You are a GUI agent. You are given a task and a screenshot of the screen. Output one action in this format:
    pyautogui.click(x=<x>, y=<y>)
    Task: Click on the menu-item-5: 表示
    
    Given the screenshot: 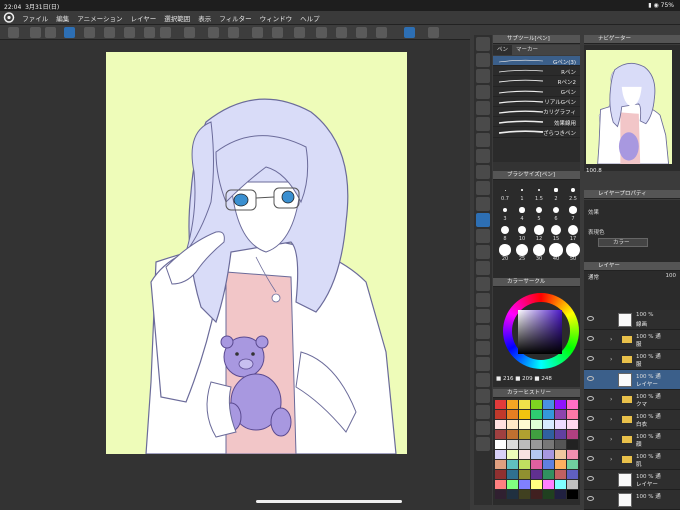 What is the action you would take?
    pyautogui.click(x=204, y=18)
    